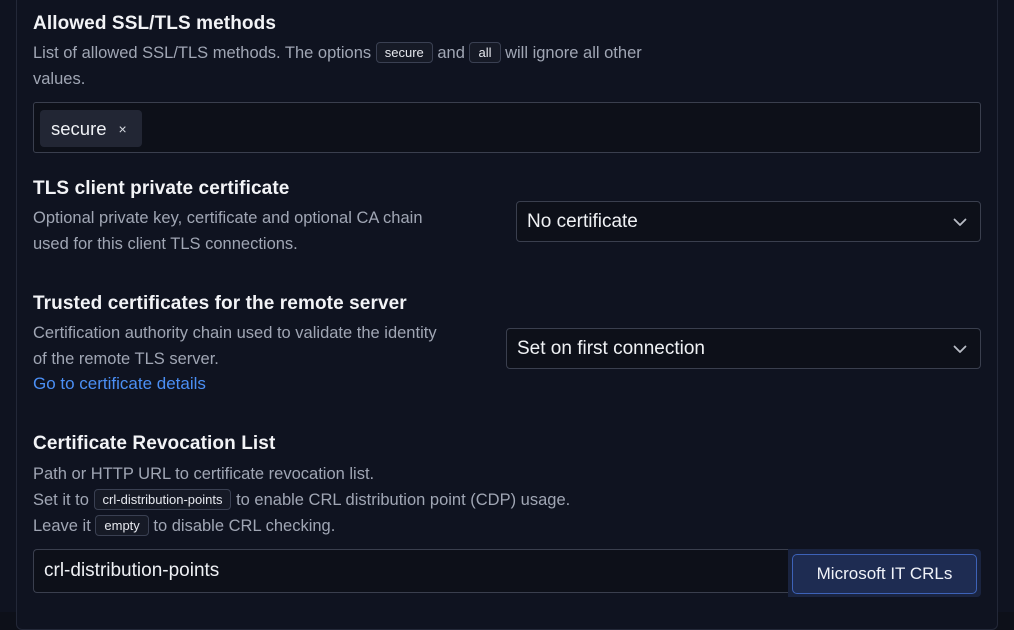 This screenshot has width=1014, height=630. I want to click on crl-desc-line3: Leave it empty to disable CRL checking., so click(184, 526).